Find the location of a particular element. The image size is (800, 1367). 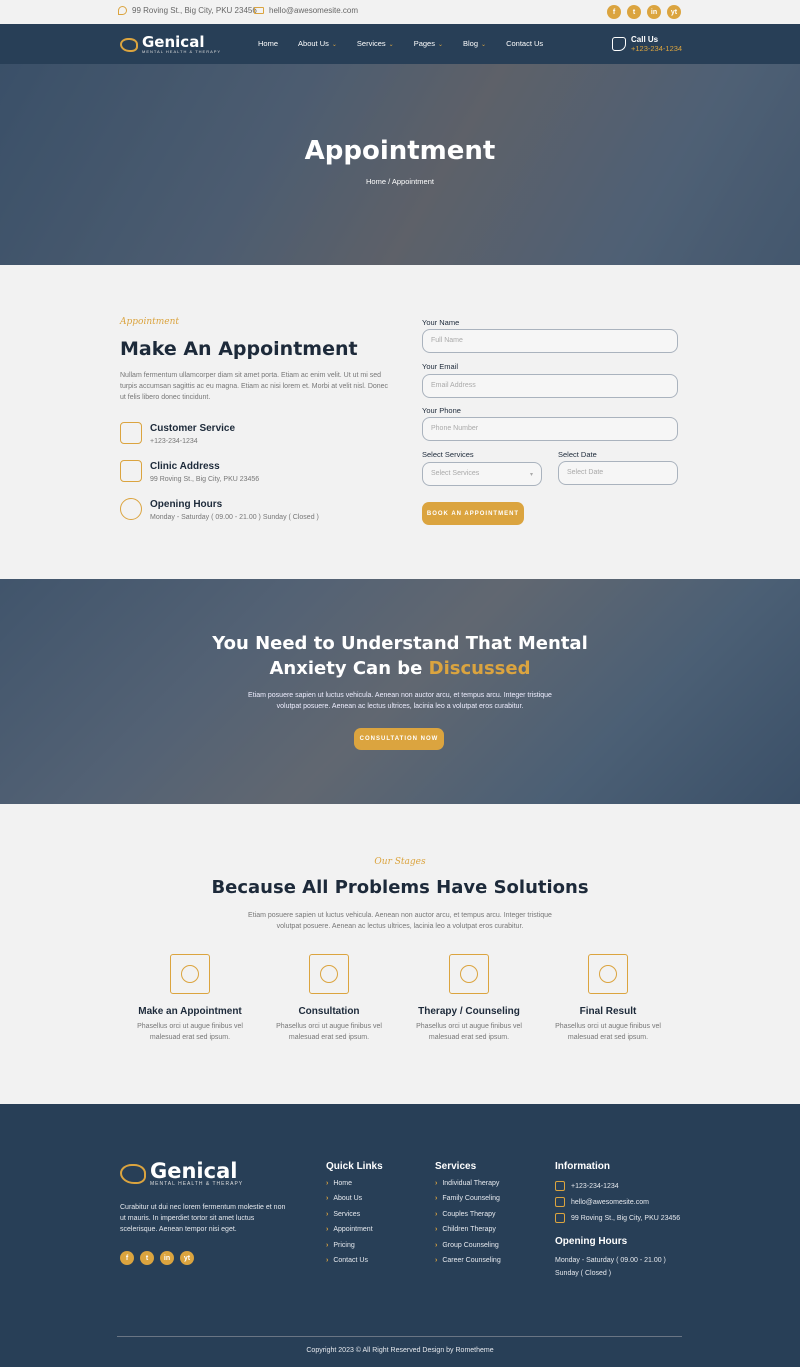

information-title: Information is located at coordinates (582, 1166).